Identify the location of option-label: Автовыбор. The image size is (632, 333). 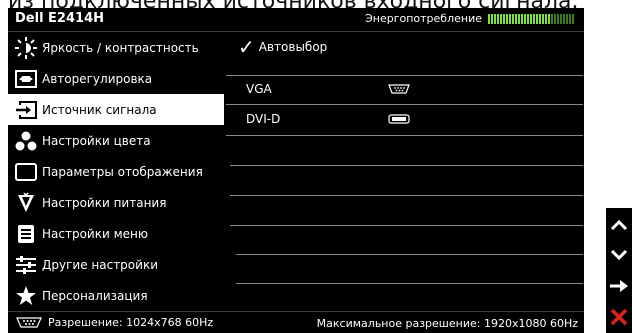
(293, 47).